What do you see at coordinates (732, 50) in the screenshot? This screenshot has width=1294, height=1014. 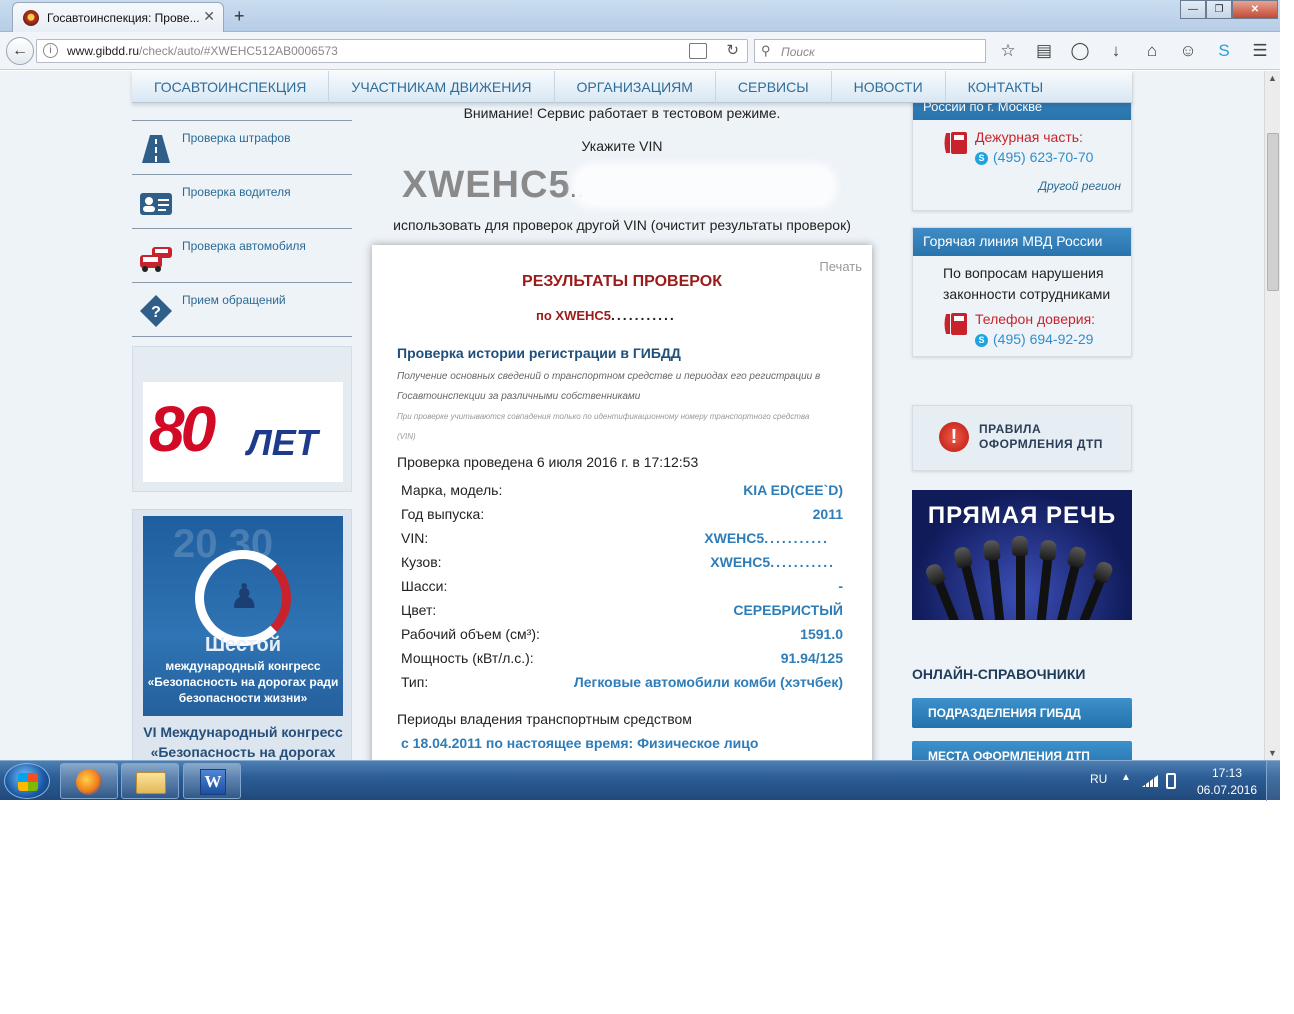 I see `reload-icon: ↻` at bounding box center [732, 50].